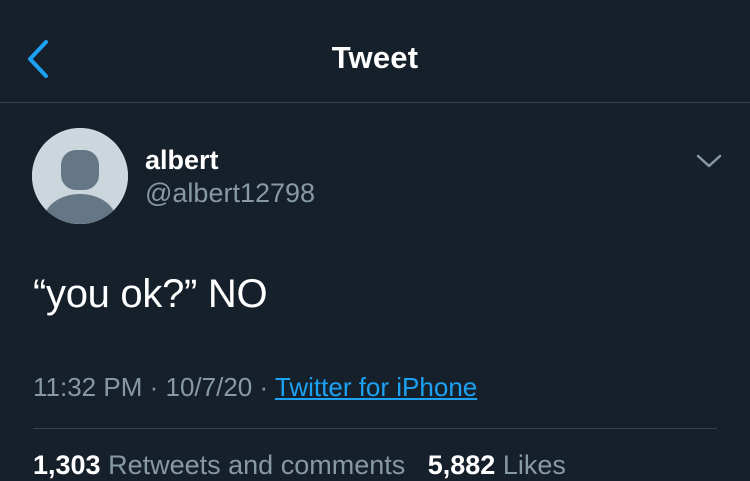 The height and width of the screenshot is (481, 750). I want to click on tweet-source-link: Twitter for iPhone, so click(376, 387).